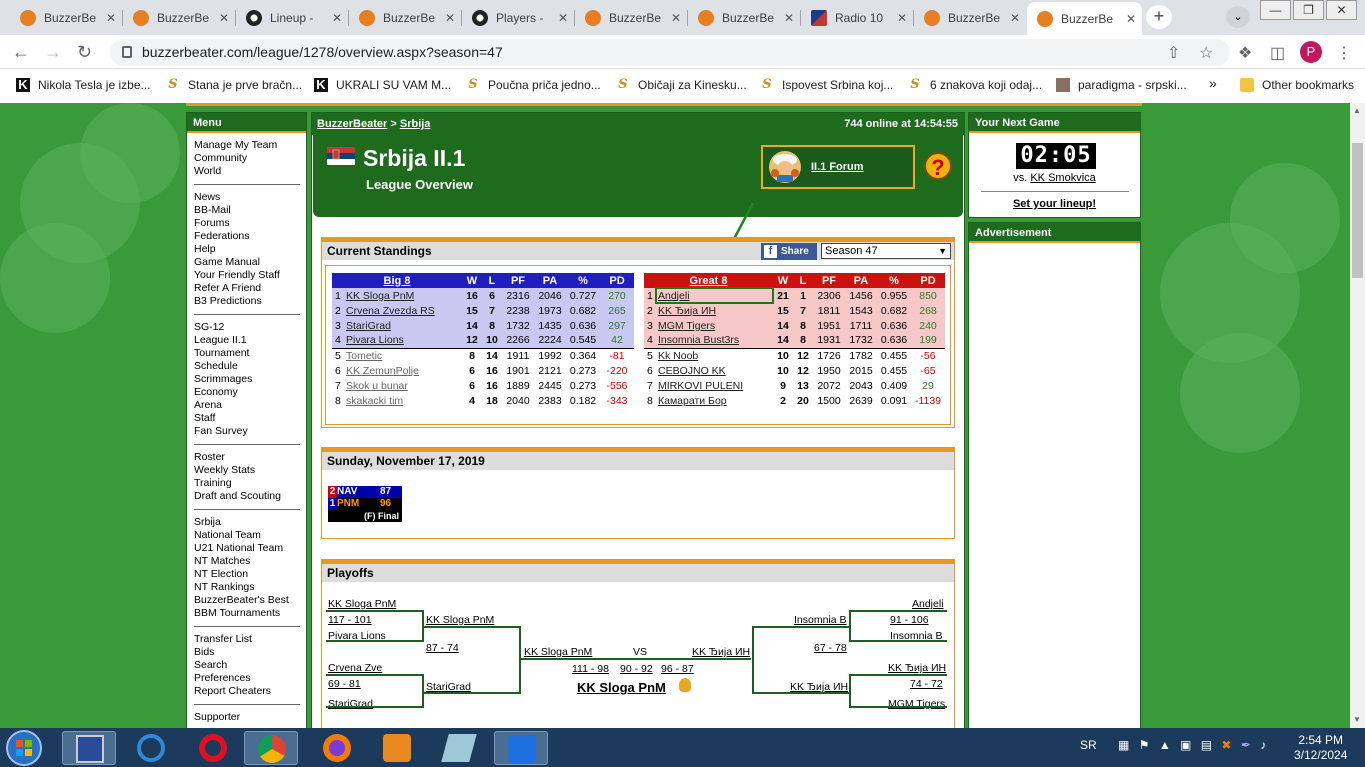 The height and width of the screenshot is (767, 1365). What do you see at coordinates (84, 52) in the screenshot?
I see `reload-icon: ↻` at bounding box center [84, 52].